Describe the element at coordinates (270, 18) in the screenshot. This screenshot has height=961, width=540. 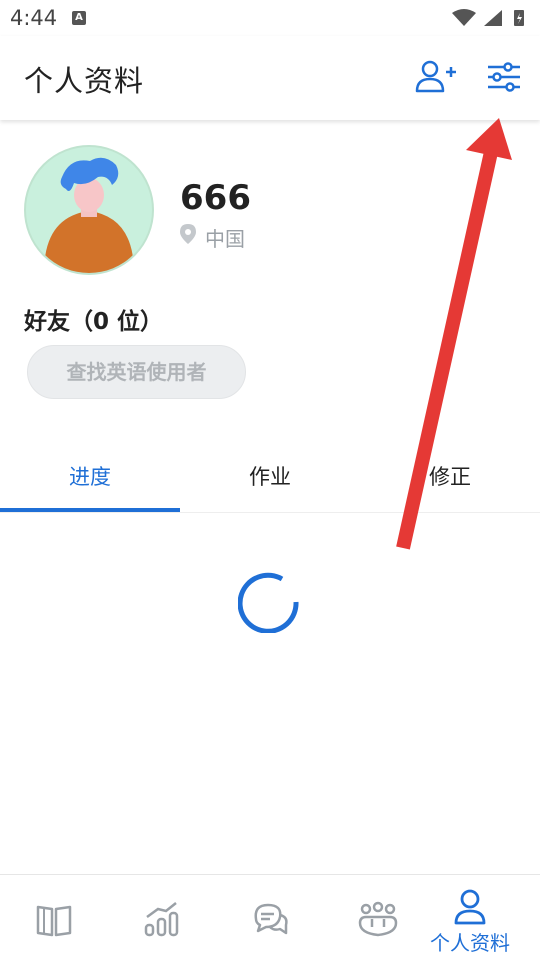
I see `status-bar: 4:44 A` at that location.